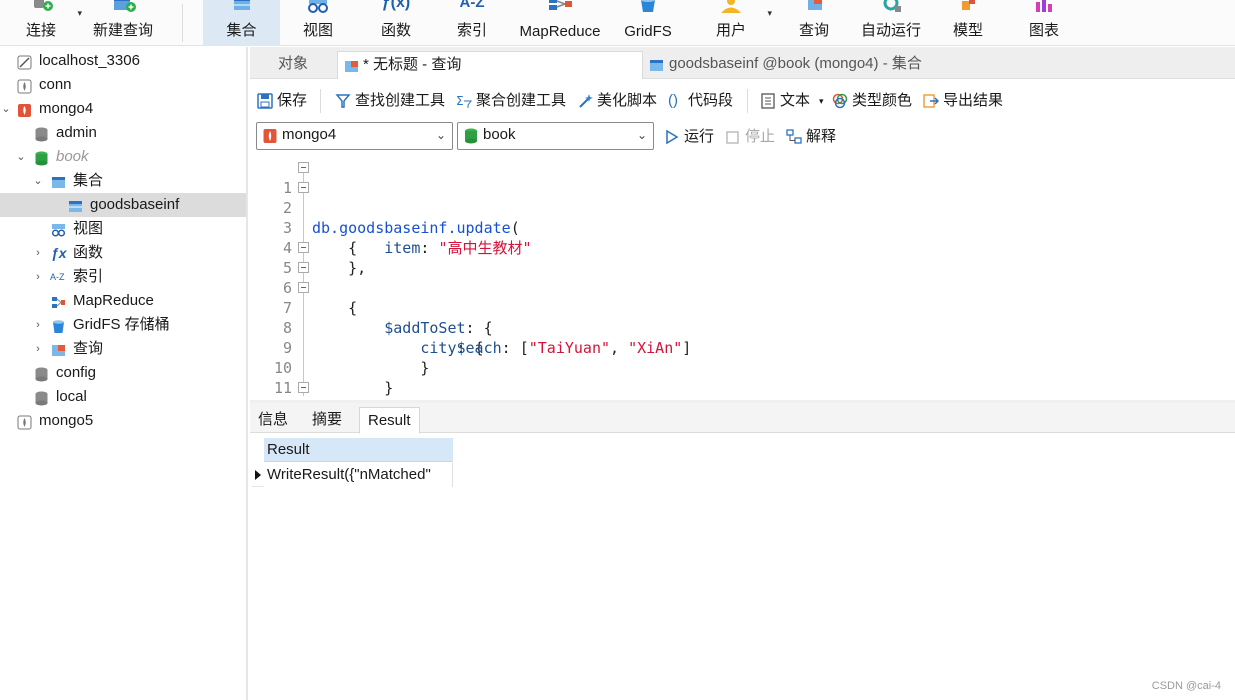 Image resolution: width=1235 pixels, height=700 pixels. What do you see at coordinates (358, 475) in the screenshot?
I see `result-cell: WriteResult({"nMatched"` at bounding box center [358, 475].